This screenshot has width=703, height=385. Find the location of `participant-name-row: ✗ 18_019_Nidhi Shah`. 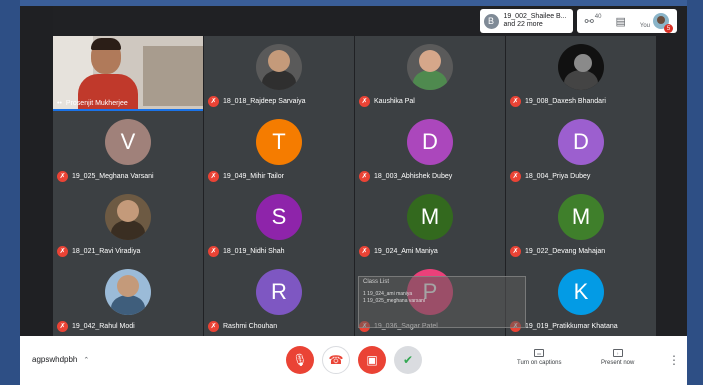

participant-name-row: ✗ 18_019_Nidhi Shah is located at coordinates (246, 251).